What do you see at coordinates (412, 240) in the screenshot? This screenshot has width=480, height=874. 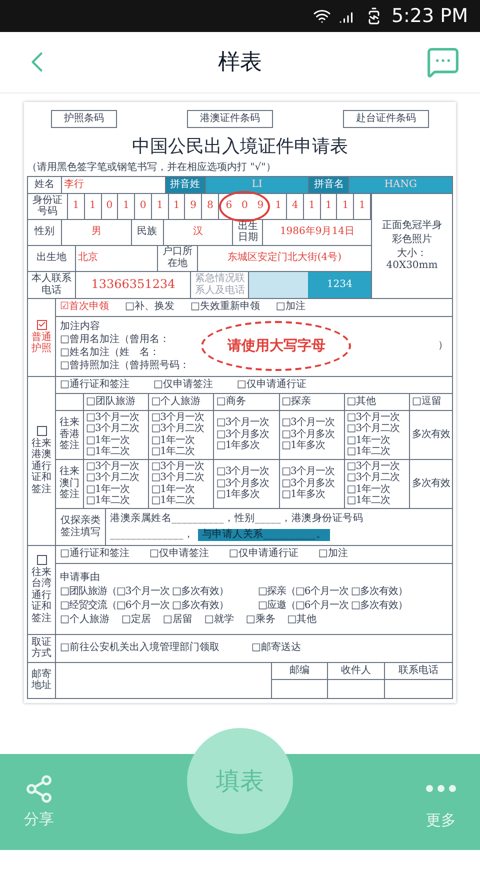 I see `photo-note: 彩色照片` at bounding box center [412, 240].